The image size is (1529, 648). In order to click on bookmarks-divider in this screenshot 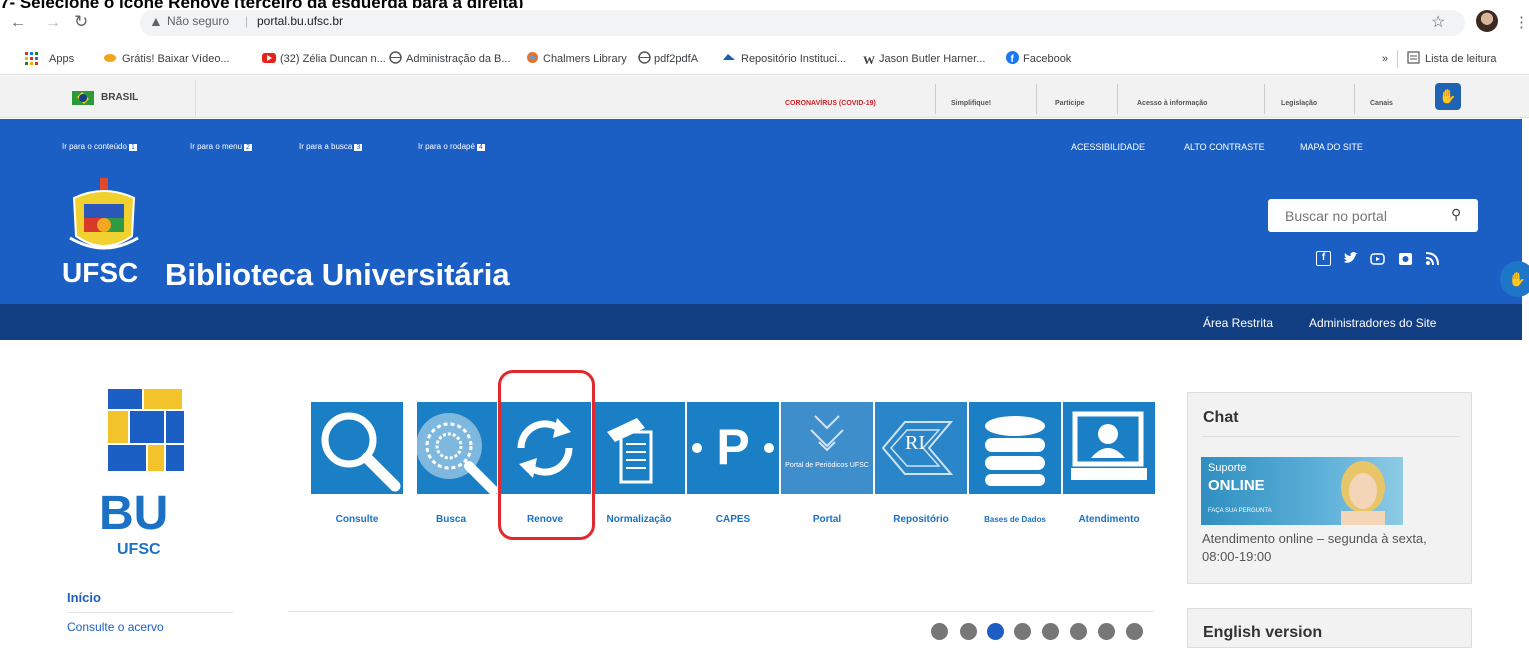, I will do `click(1397, 59)`.